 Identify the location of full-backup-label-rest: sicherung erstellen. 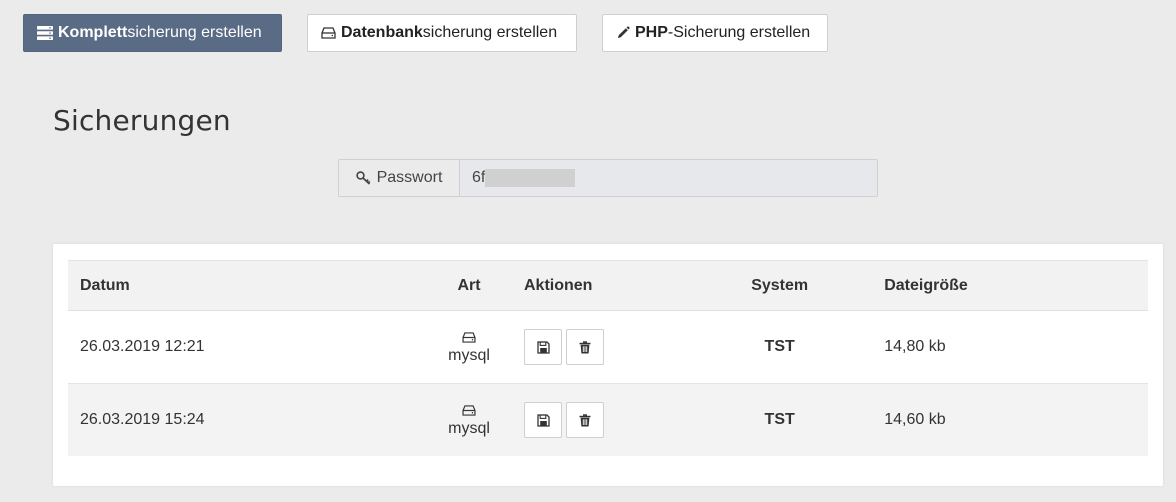
(194, 32).